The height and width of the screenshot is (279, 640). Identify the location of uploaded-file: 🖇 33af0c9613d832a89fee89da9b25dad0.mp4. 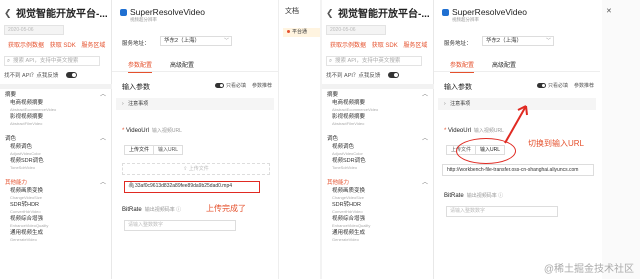
(192, 187).